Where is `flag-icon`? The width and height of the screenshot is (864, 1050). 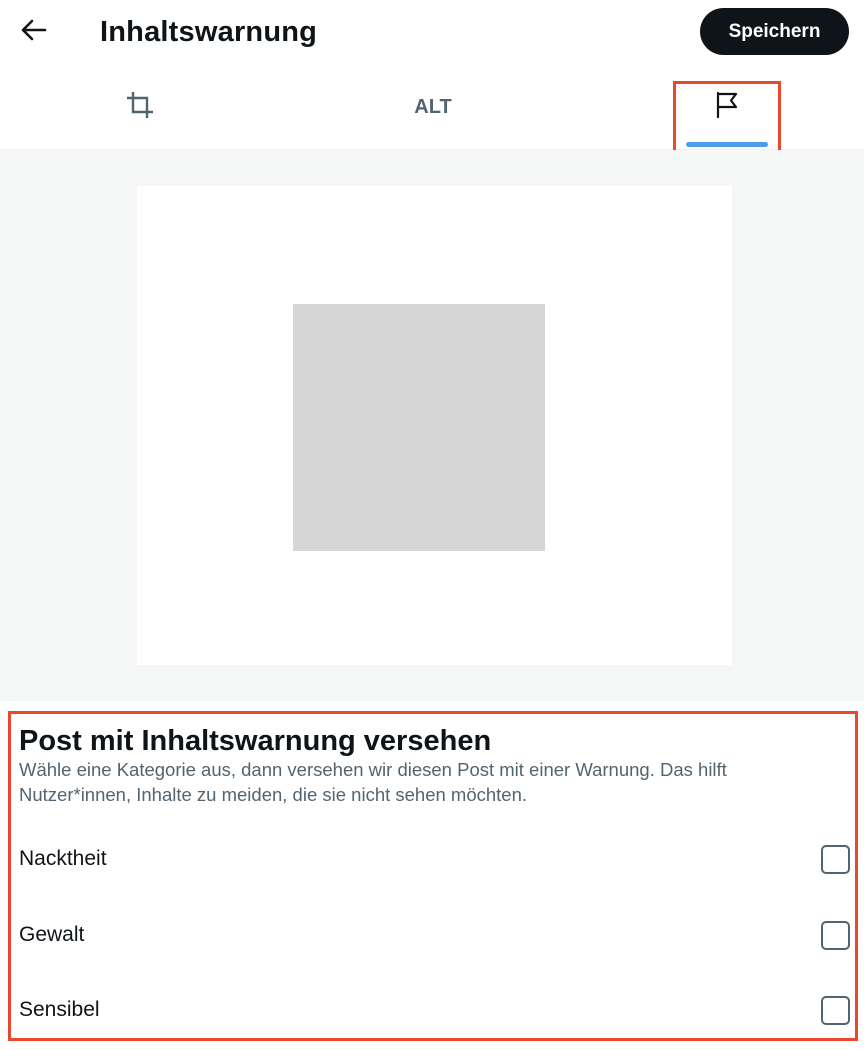
flag-icon is located at coordinates (727, 107).